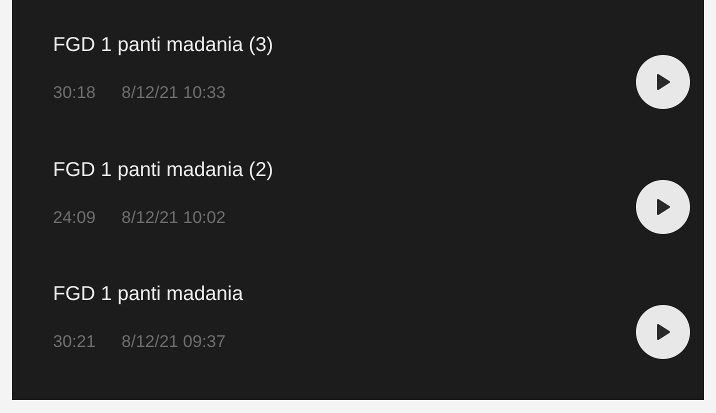 The image size is (716, 413). I want to click on recording-date: 8/12/21 10:02, so click(174, 218).